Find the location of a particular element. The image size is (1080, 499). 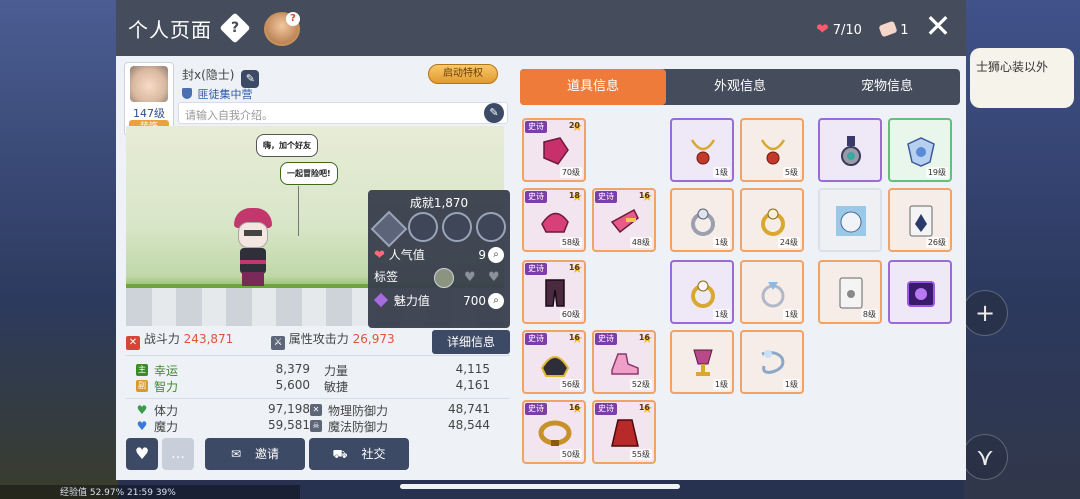

stat-dexterity: 敏捷 4,161 is located at coordinates (417, 386).